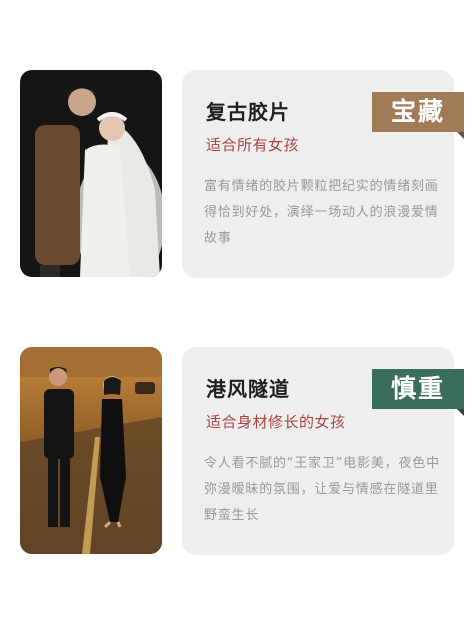 The height and width of the screenshot is (621, 467). Describe the element at coordinates (276, 422) in the screenshot. I see `card-subtitle: 适合身材修长的女孩` at that location.